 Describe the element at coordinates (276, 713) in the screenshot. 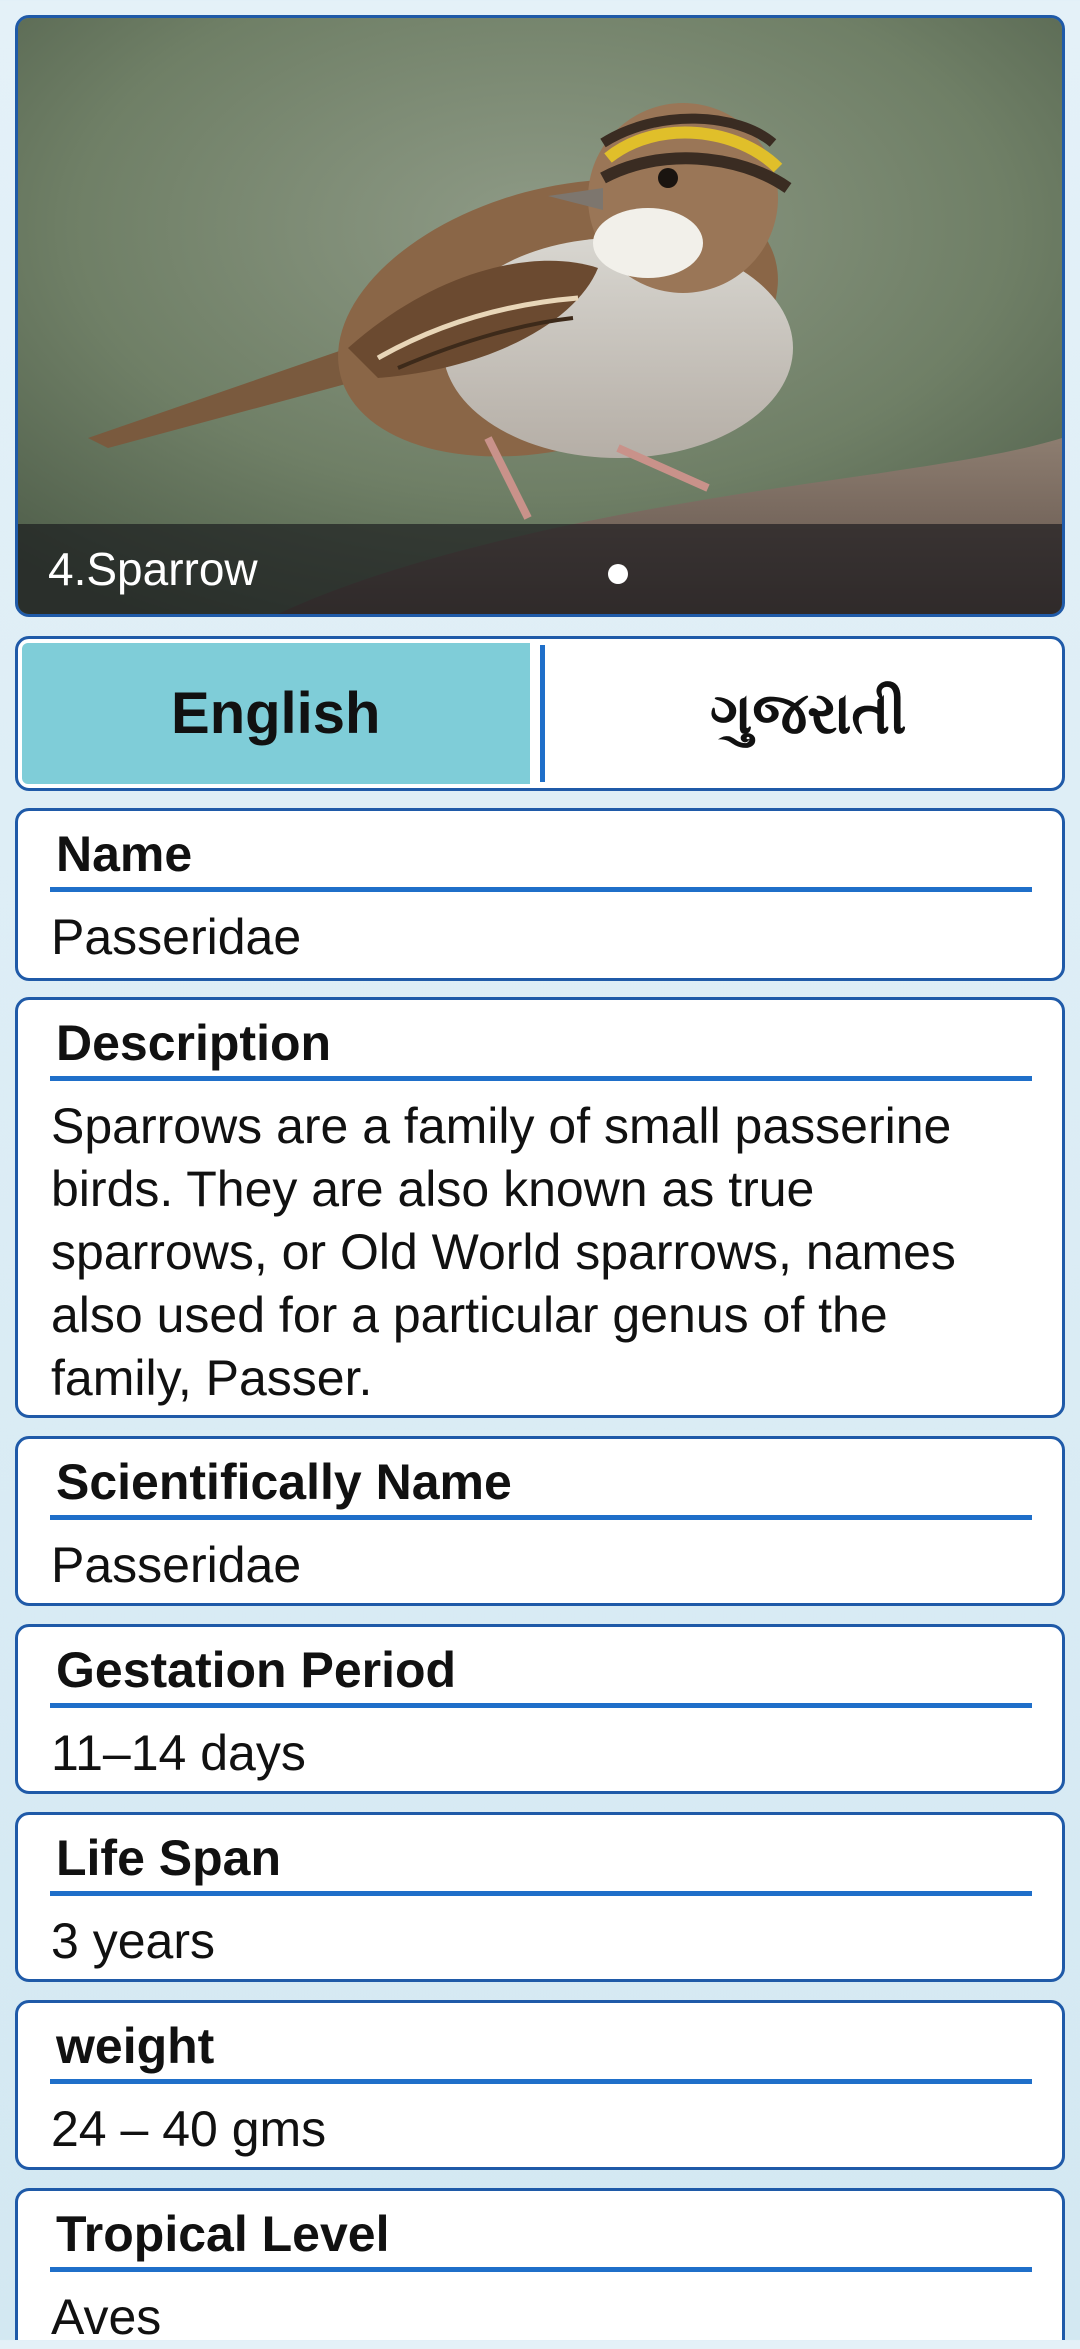

I see `english-tab: English` at that location.